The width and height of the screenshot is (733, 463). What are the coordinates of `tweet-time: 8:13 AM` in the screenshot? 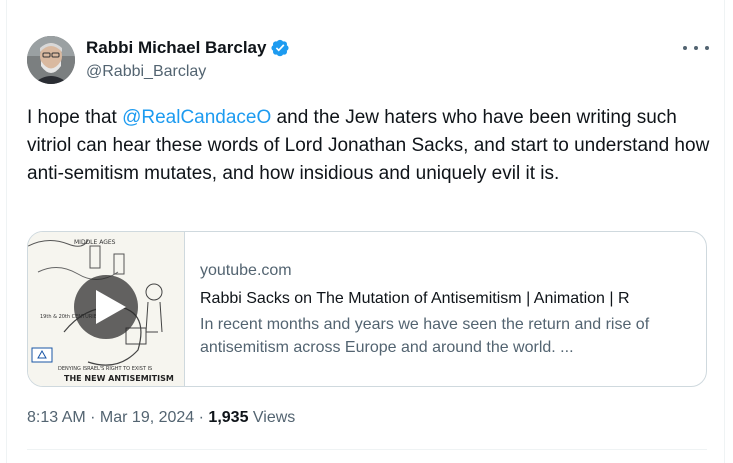 It's located at (56, 417).